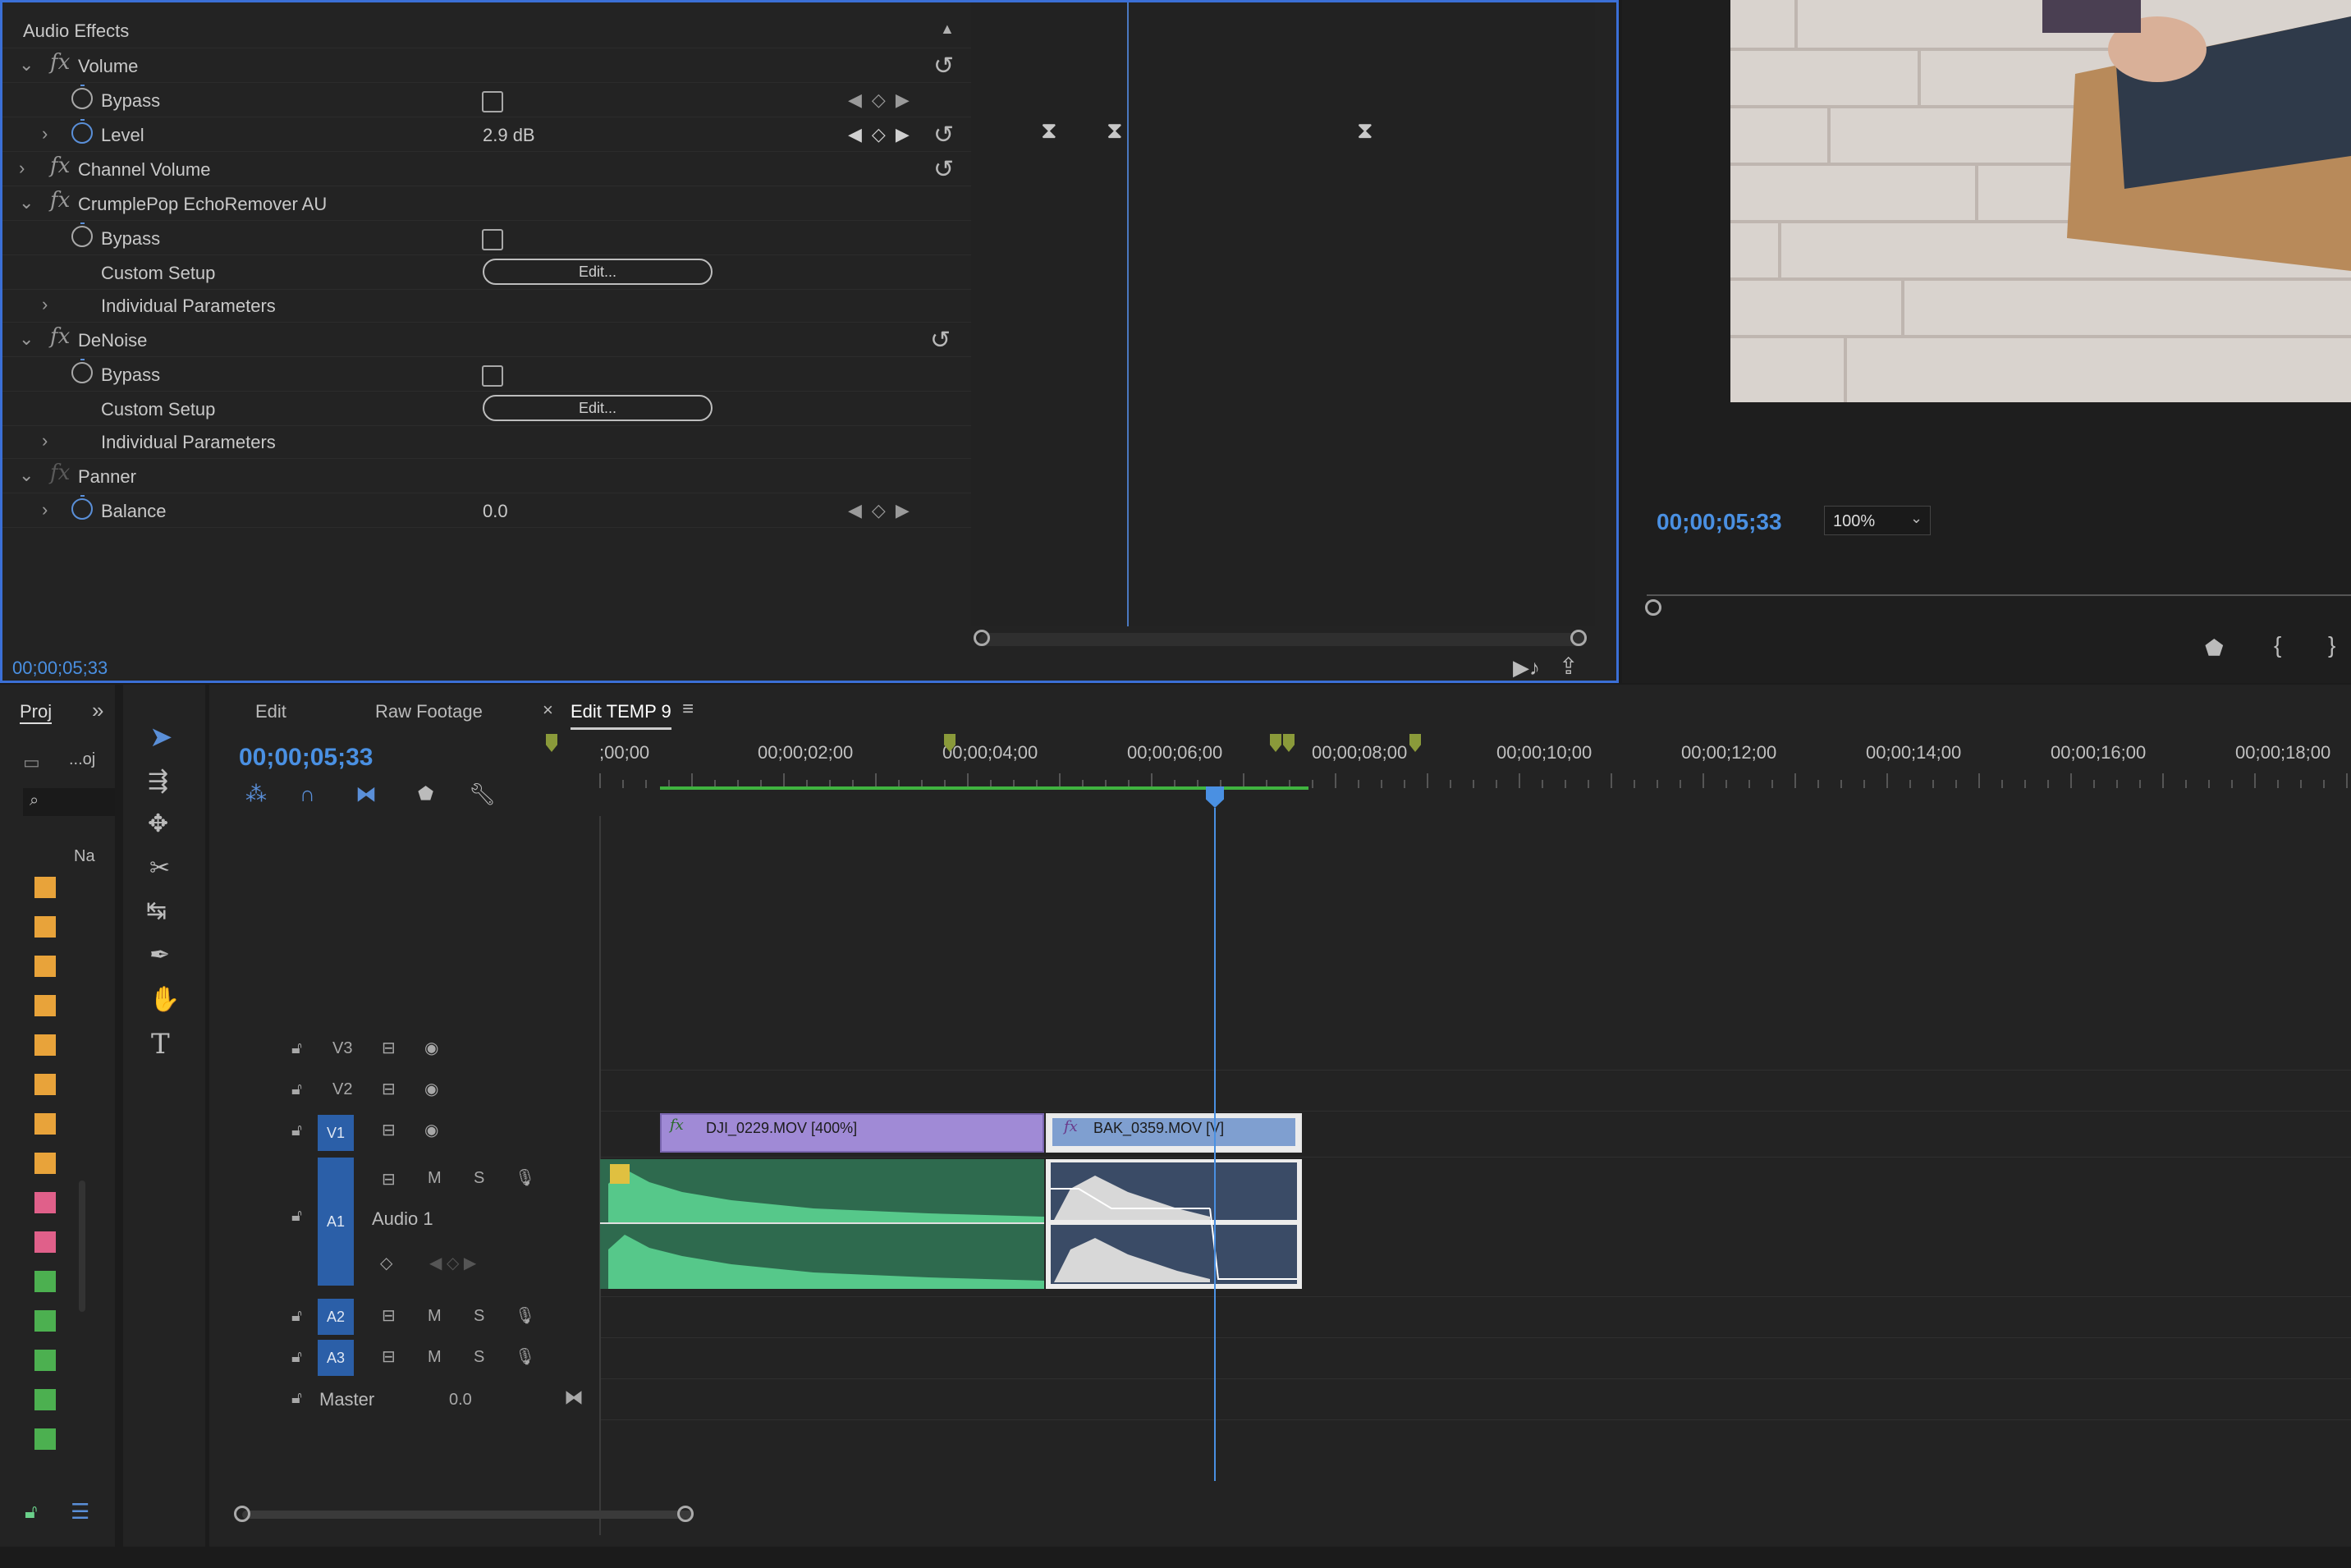  What do you see at coordinates (84, 856) in the screenshot?
I see `name-column-header: Na` at bounding box center [84, 856].